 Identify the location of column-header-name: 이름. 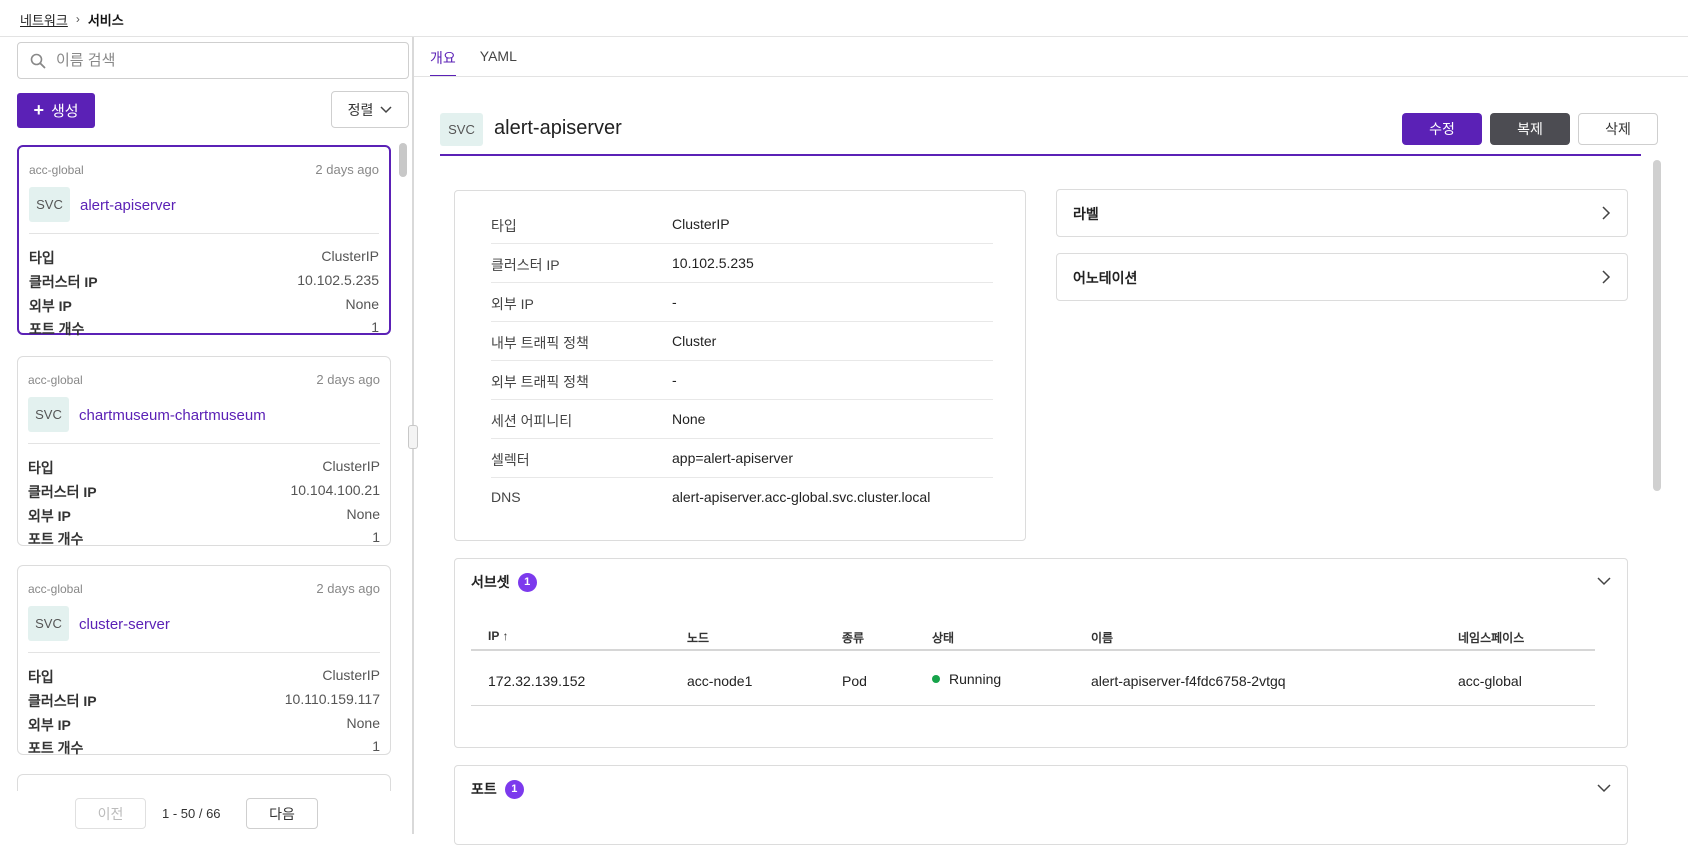
(1102, 637).